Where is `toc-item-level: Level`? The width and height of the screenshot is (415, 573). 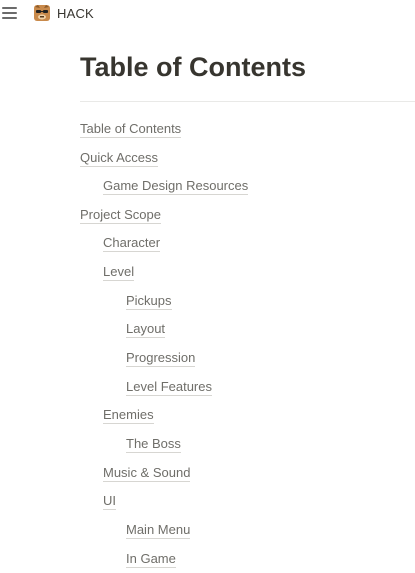 toc-item-level: Level is located at coordinates (119, 272).